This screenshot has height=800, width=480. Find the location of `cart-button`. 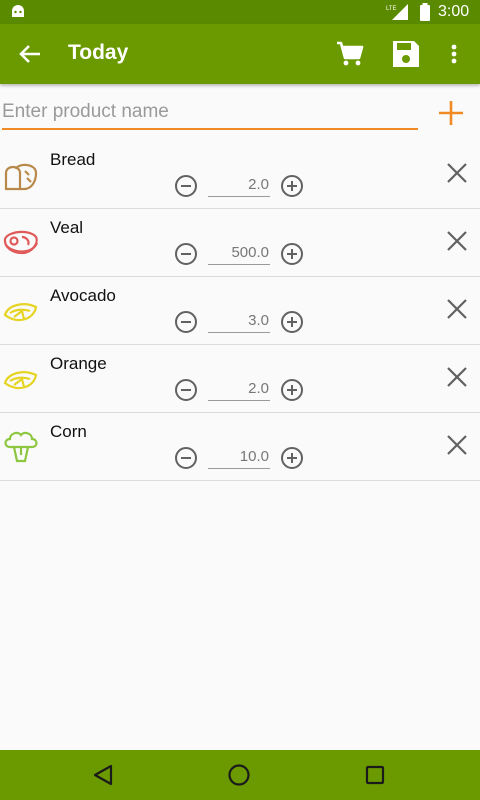

cart-button is located at coordinates (350, 54).